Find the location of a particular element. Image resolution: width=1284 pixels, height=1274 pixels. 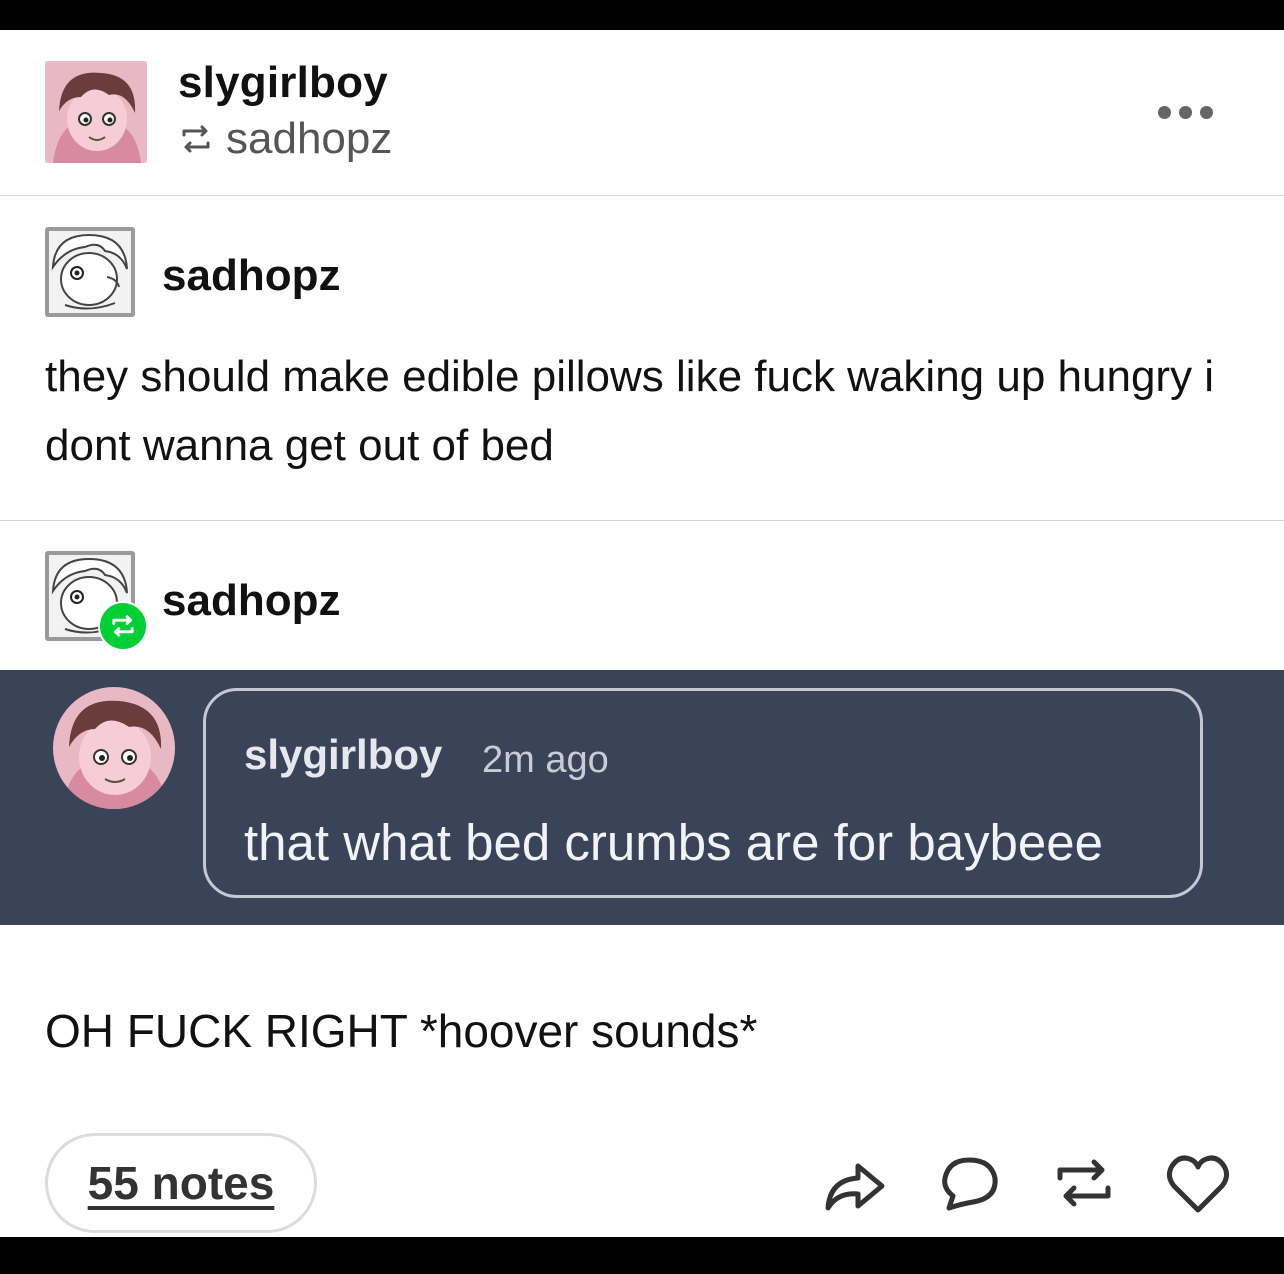

comment-author: slygirlboy is located at coordinates (343, 754).